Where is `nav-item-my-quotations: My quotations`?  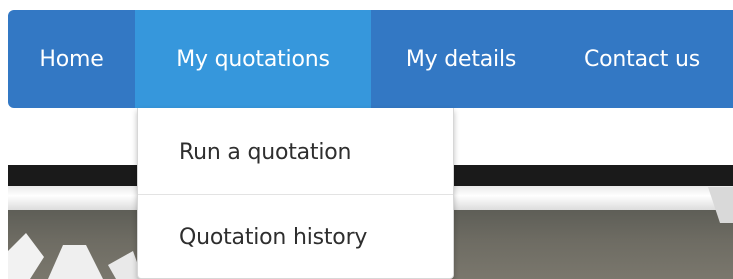
nav-item-my-quotations: My quotations is located at coordinates (253, 59).